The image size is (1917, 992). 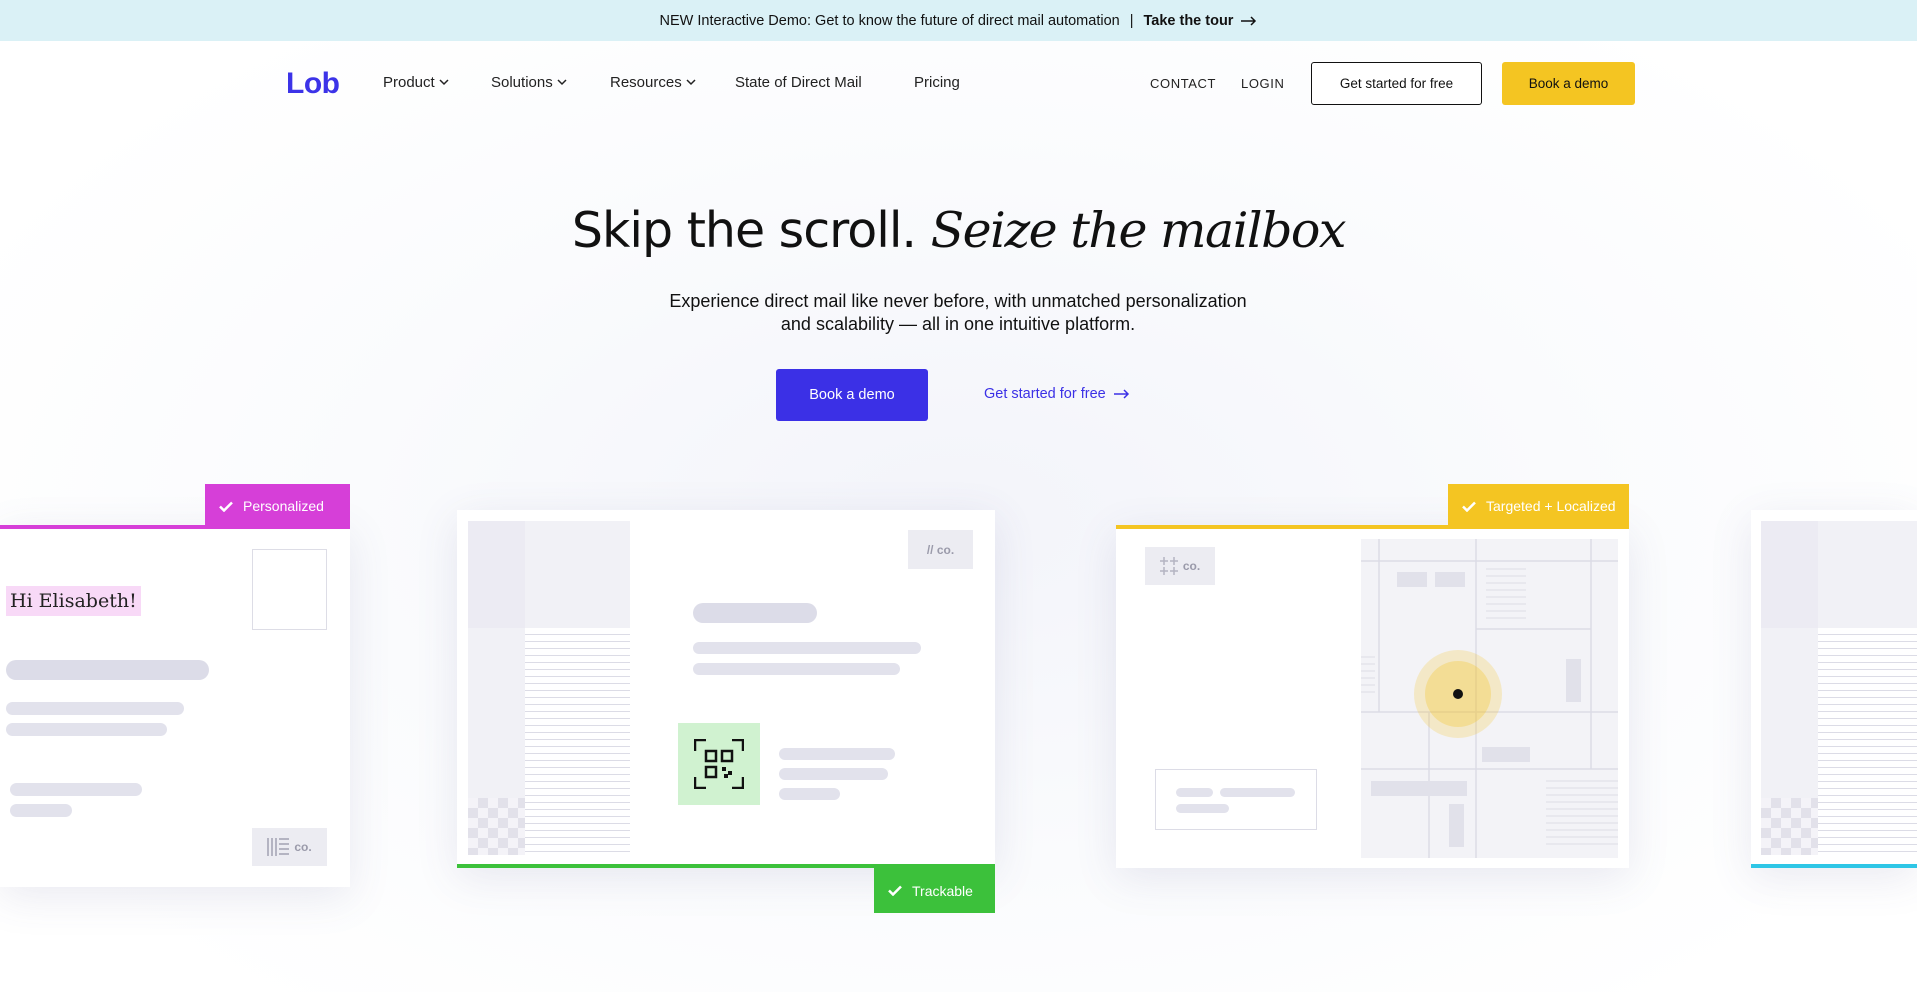 What do you see at coordinates (283, 506) in the screenshot?
I see `tag-label: Personalized` at bounding box center [283, 506].